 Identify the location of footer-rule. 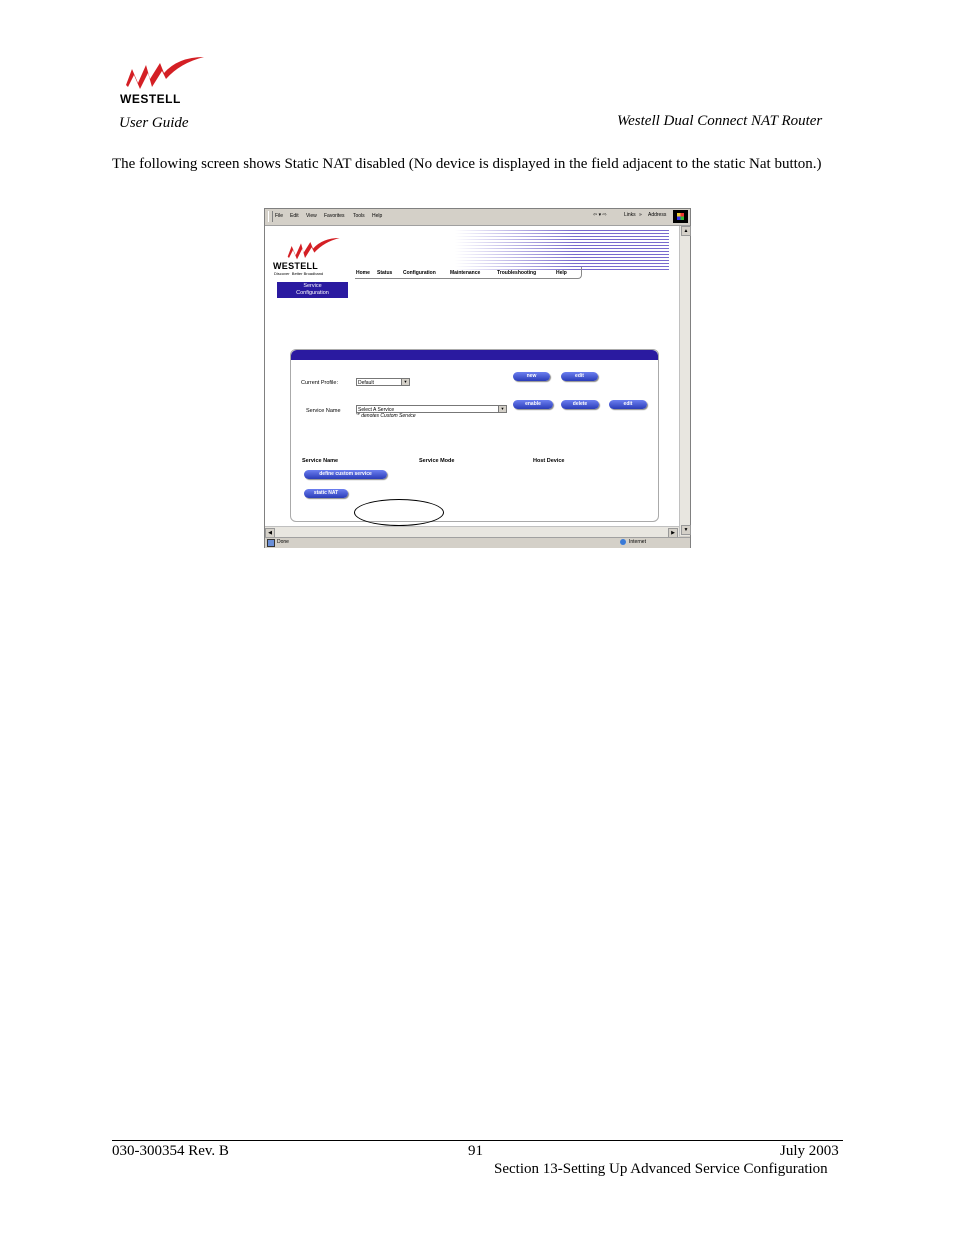
(477, 1140).